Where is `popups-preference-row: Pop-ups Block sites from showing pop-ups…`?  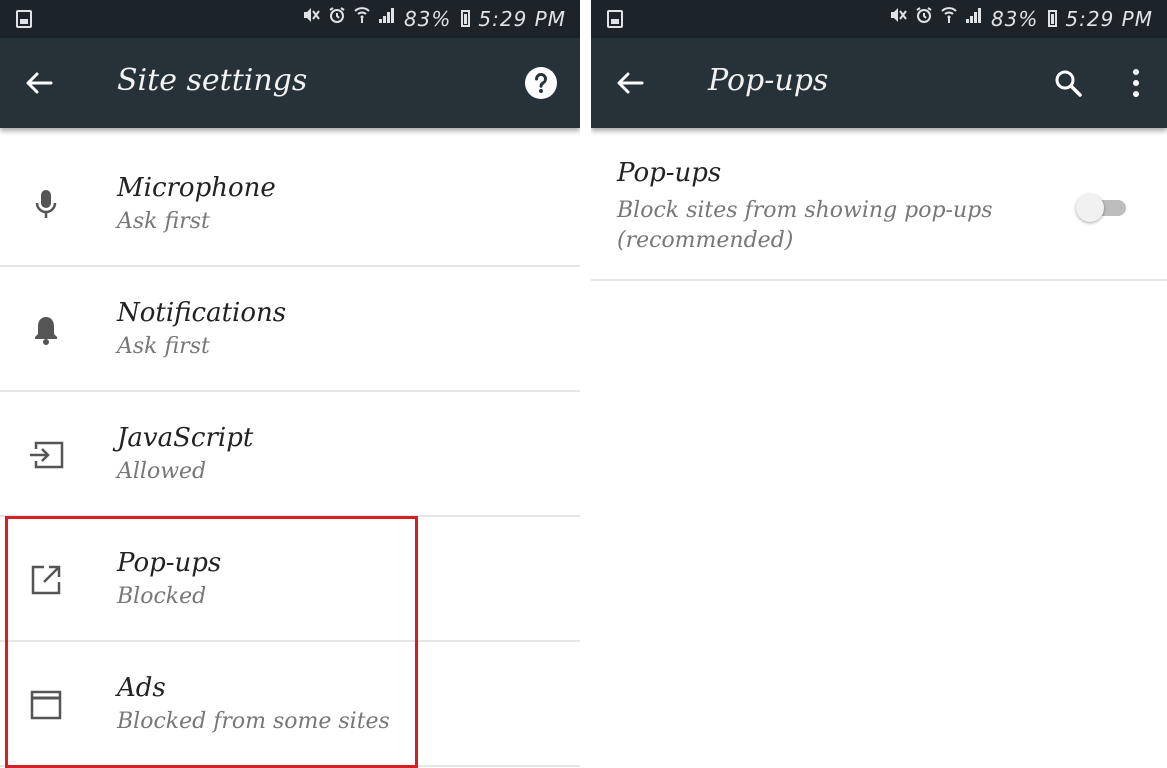 popups-preference-row: Pop-ups Block sites from showing pop-ups… is located at coordinates (879, 204).